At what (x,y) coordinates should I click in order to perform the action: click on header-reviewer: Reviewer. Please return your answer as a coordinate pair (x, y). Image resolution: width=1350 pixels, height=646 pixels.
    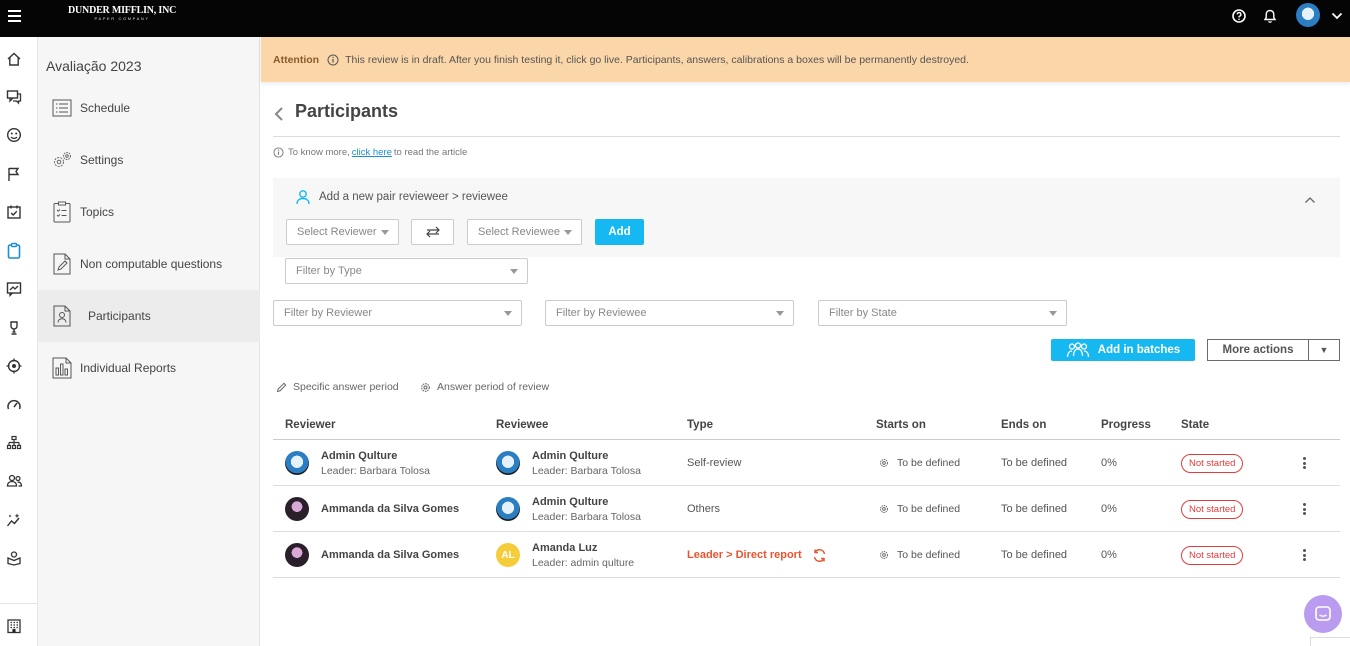
    Looking at the image, I should click on (310, 425).